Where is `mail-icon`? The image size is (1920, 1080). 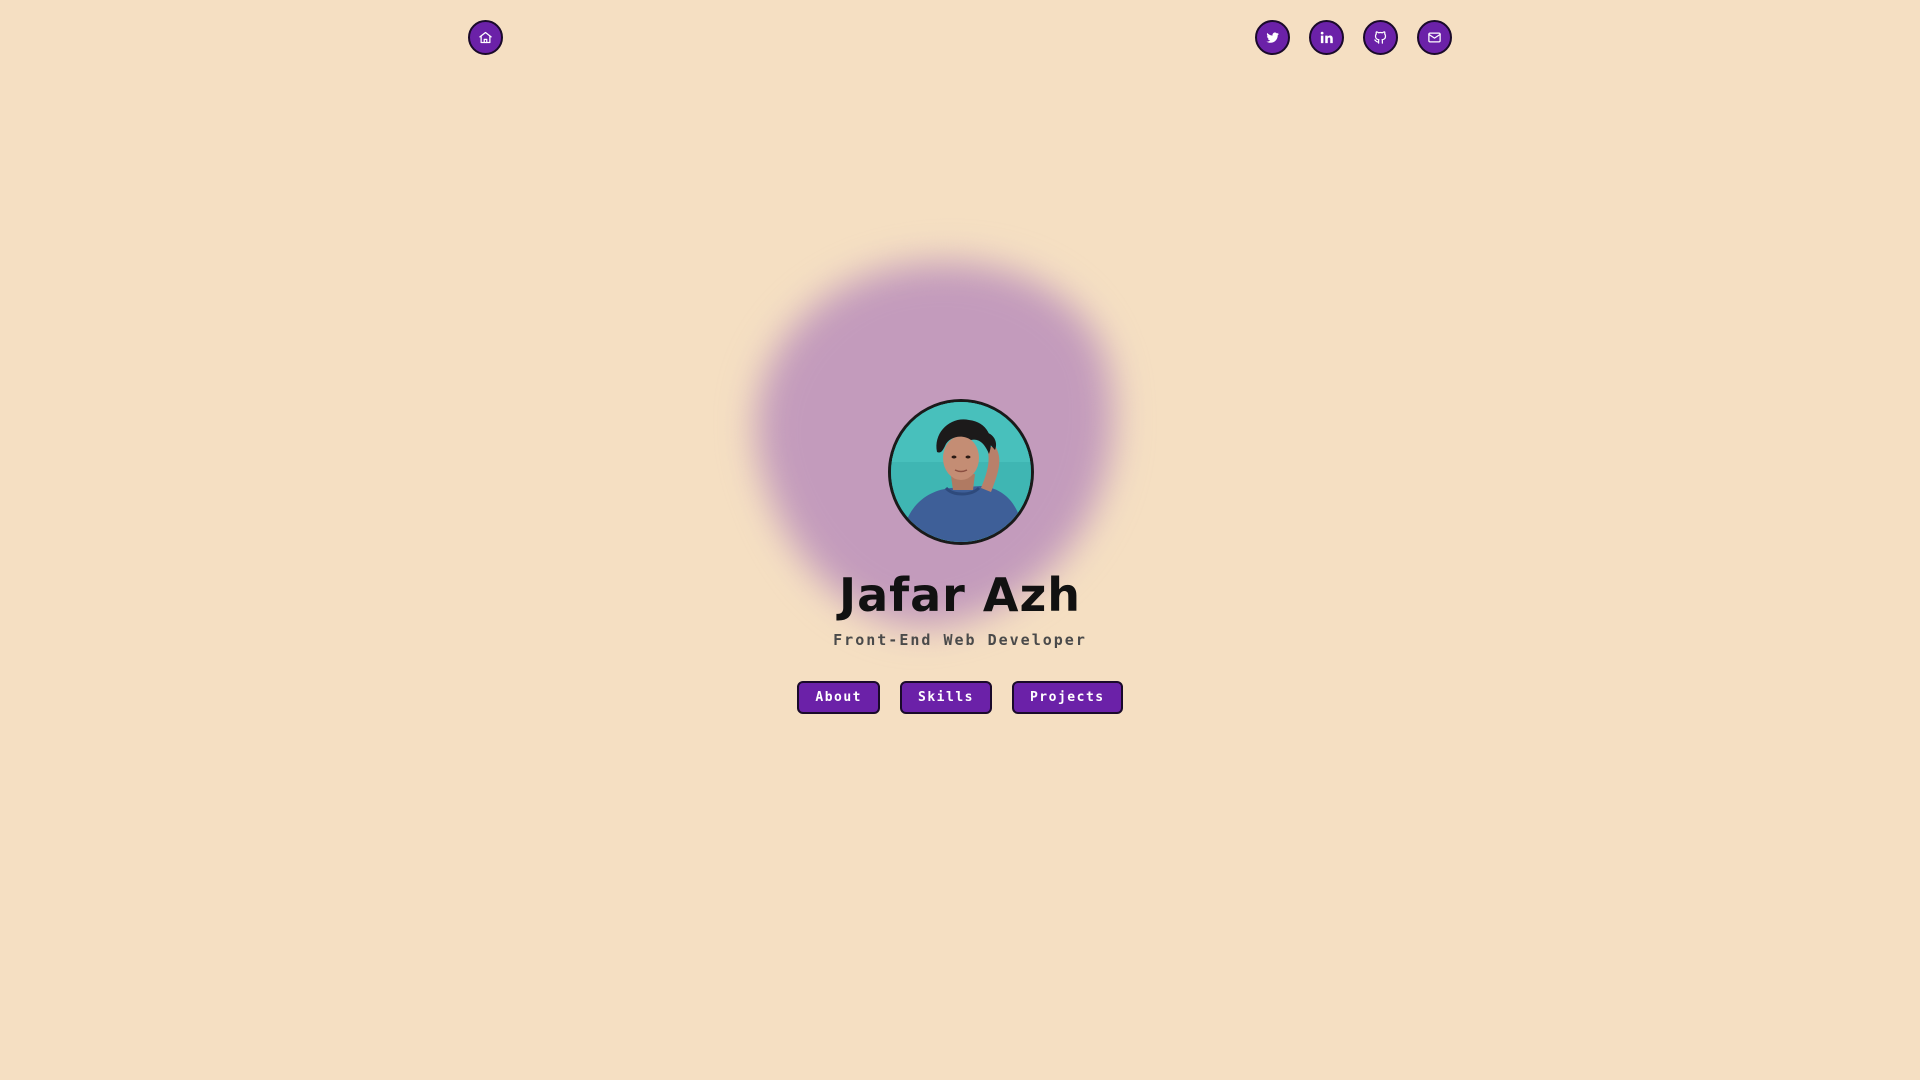
mail-icon is located at coordinates (1434, 37).